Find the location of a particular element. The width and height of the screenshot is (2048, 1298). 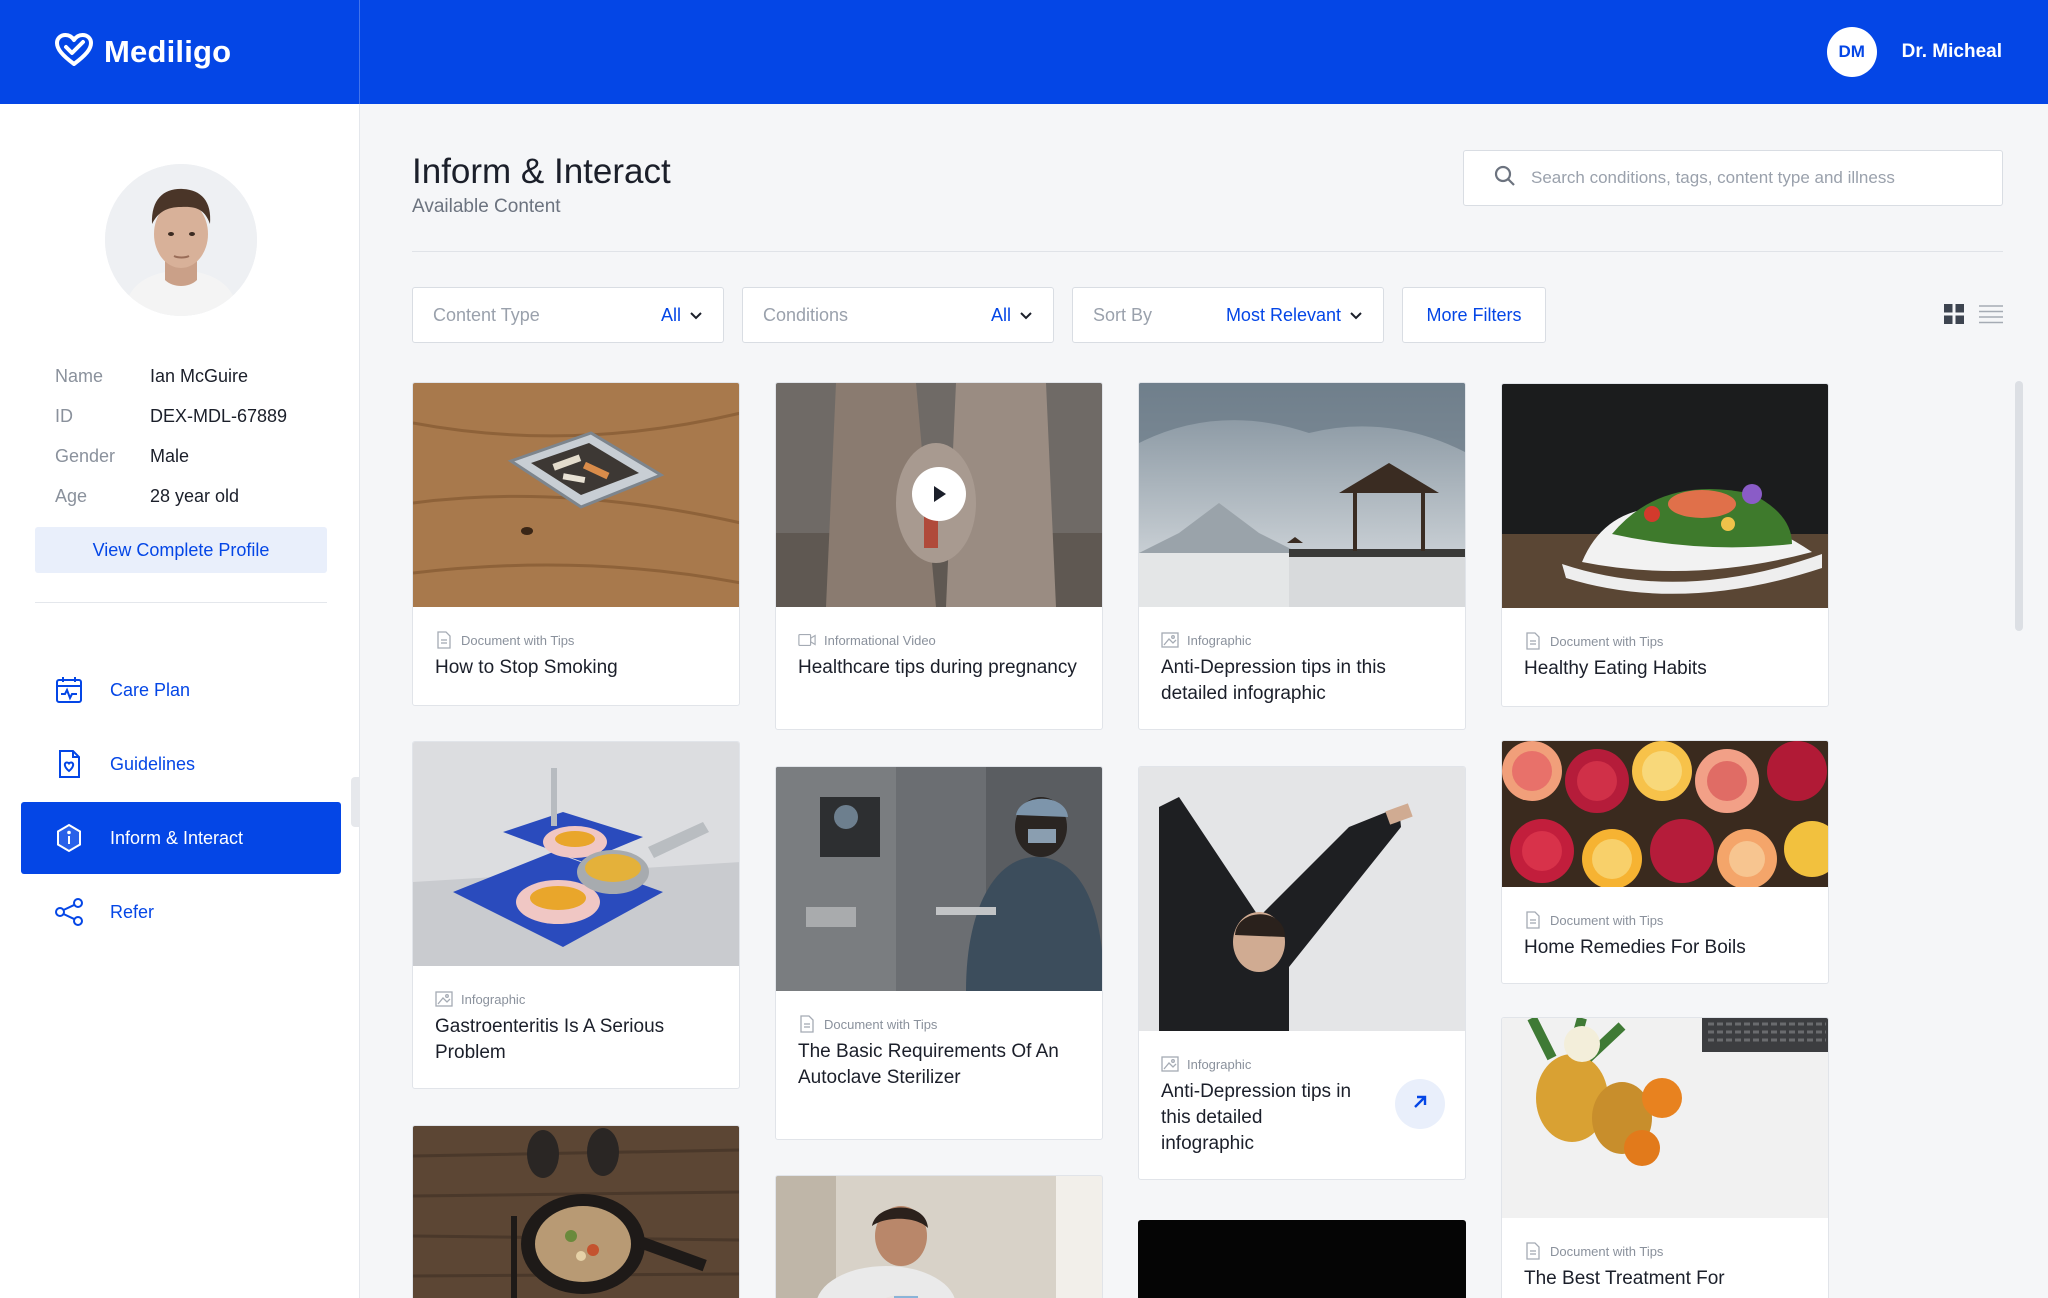

user-menu: DM Dr. Micheal is located at coordinates (1914, 52).